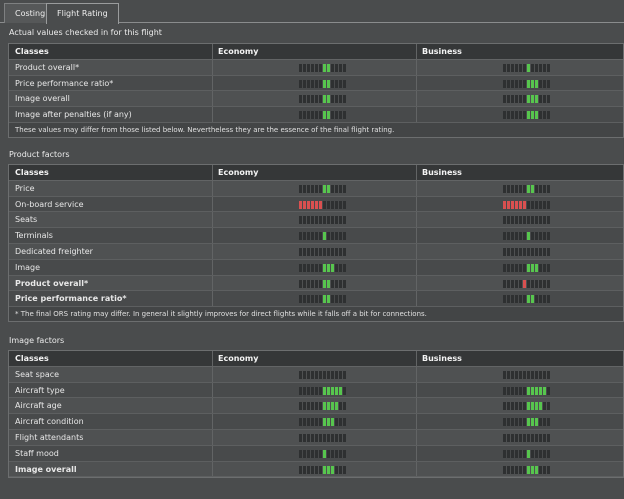 The height and width of the screenshot is (499, 624). I want to click on row-label: Staff mood, so click(111, 453).